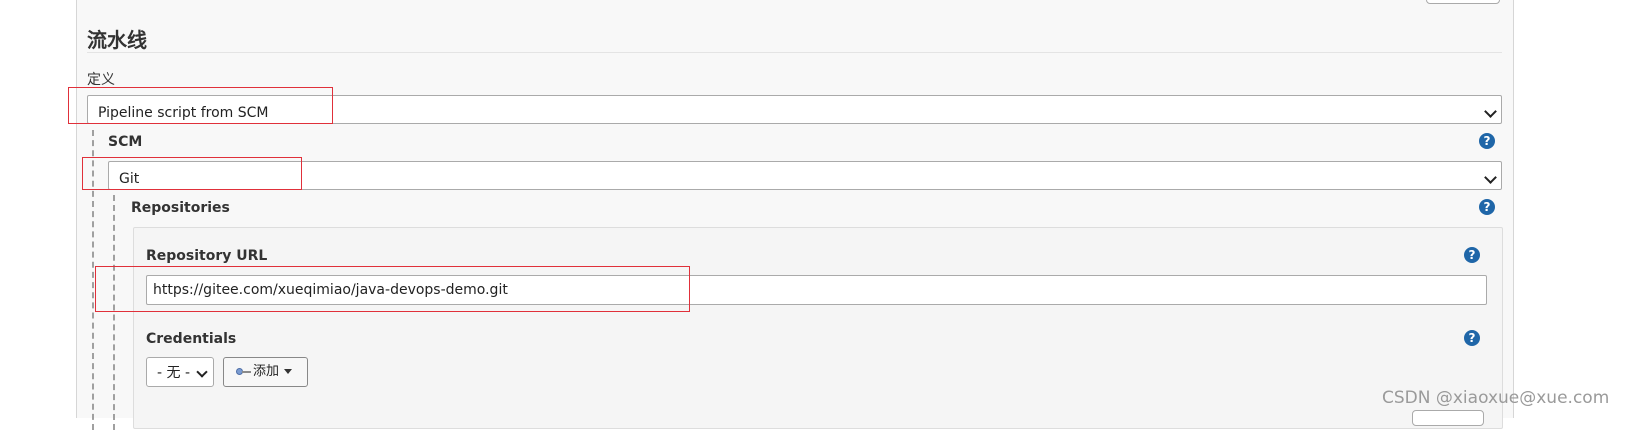  I want to click on credentials-help-icon: ?, so click(1472, 338).